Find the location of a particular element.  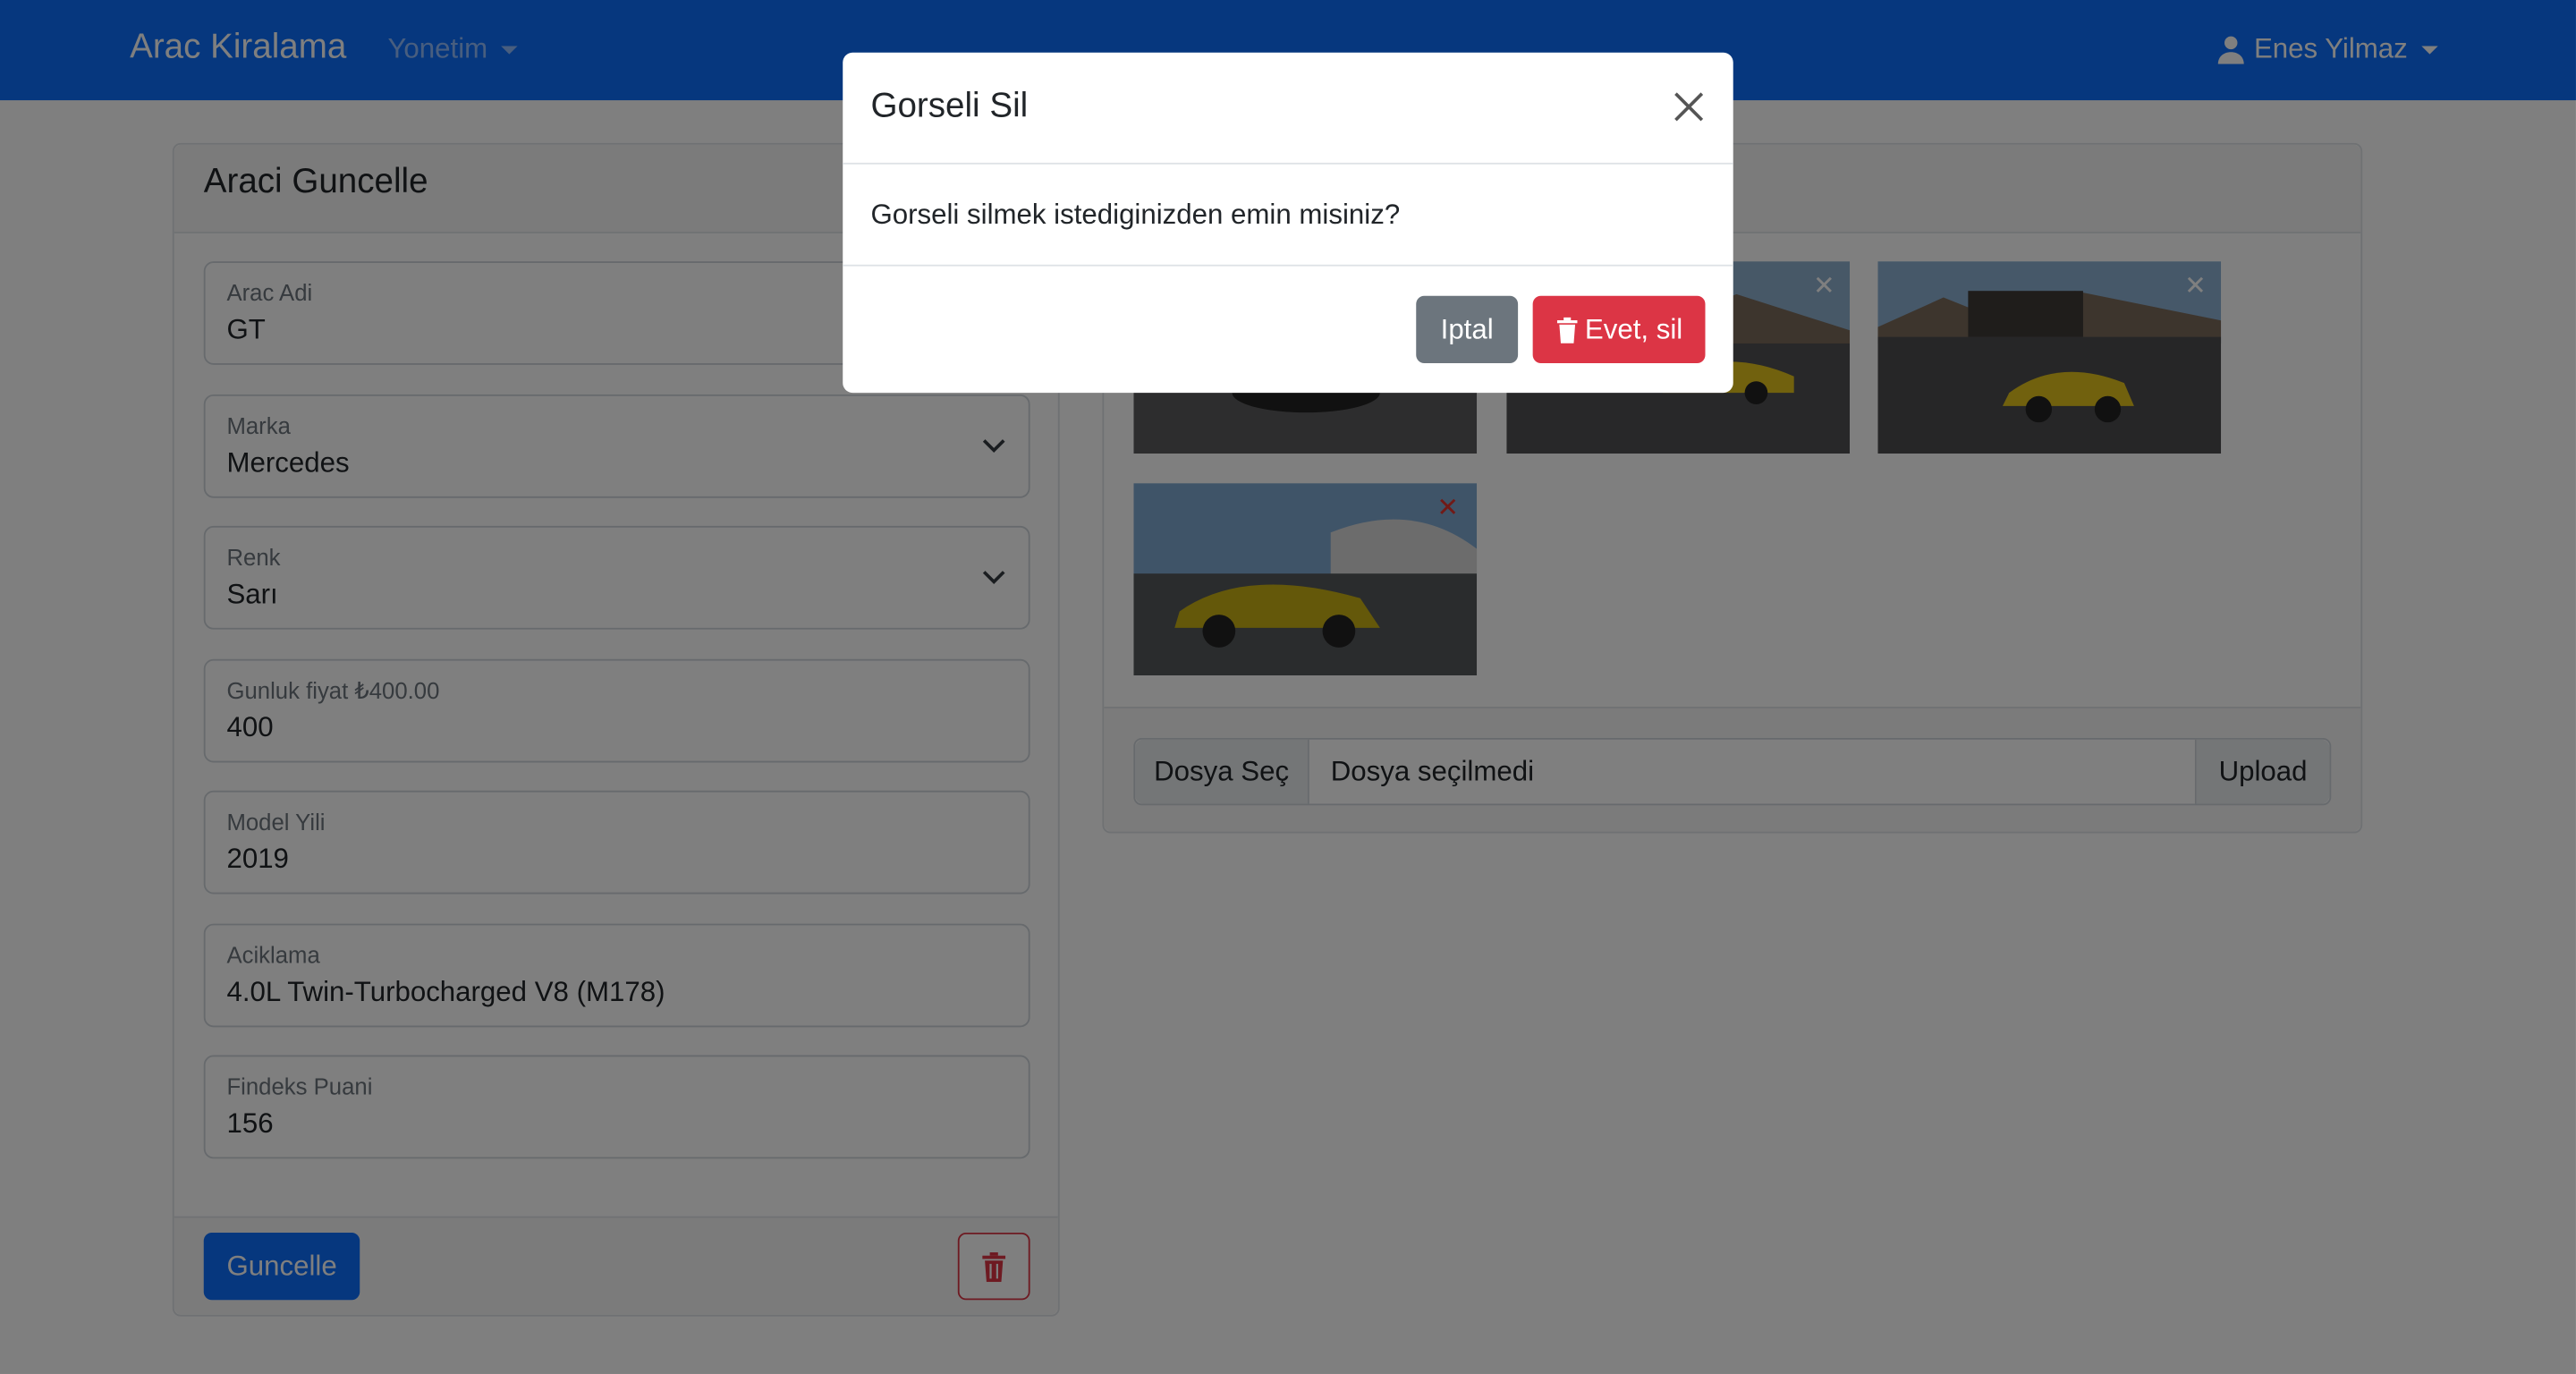

cancel-button: Iptal is located at coordinates (1467, 329).